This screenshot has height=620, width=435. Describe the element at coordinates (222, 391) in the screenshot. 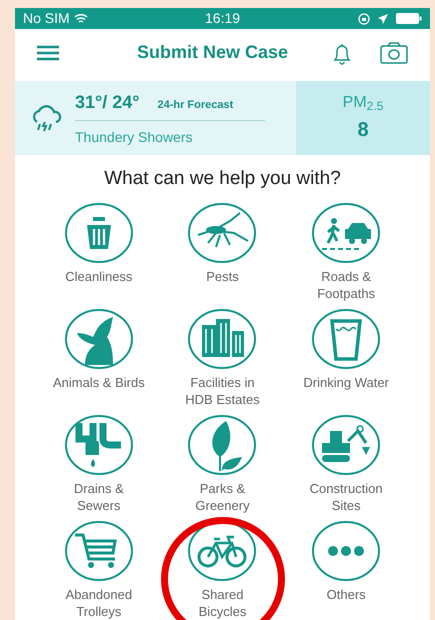

I see `category-label: Facilities in HDB Estates` at that location.